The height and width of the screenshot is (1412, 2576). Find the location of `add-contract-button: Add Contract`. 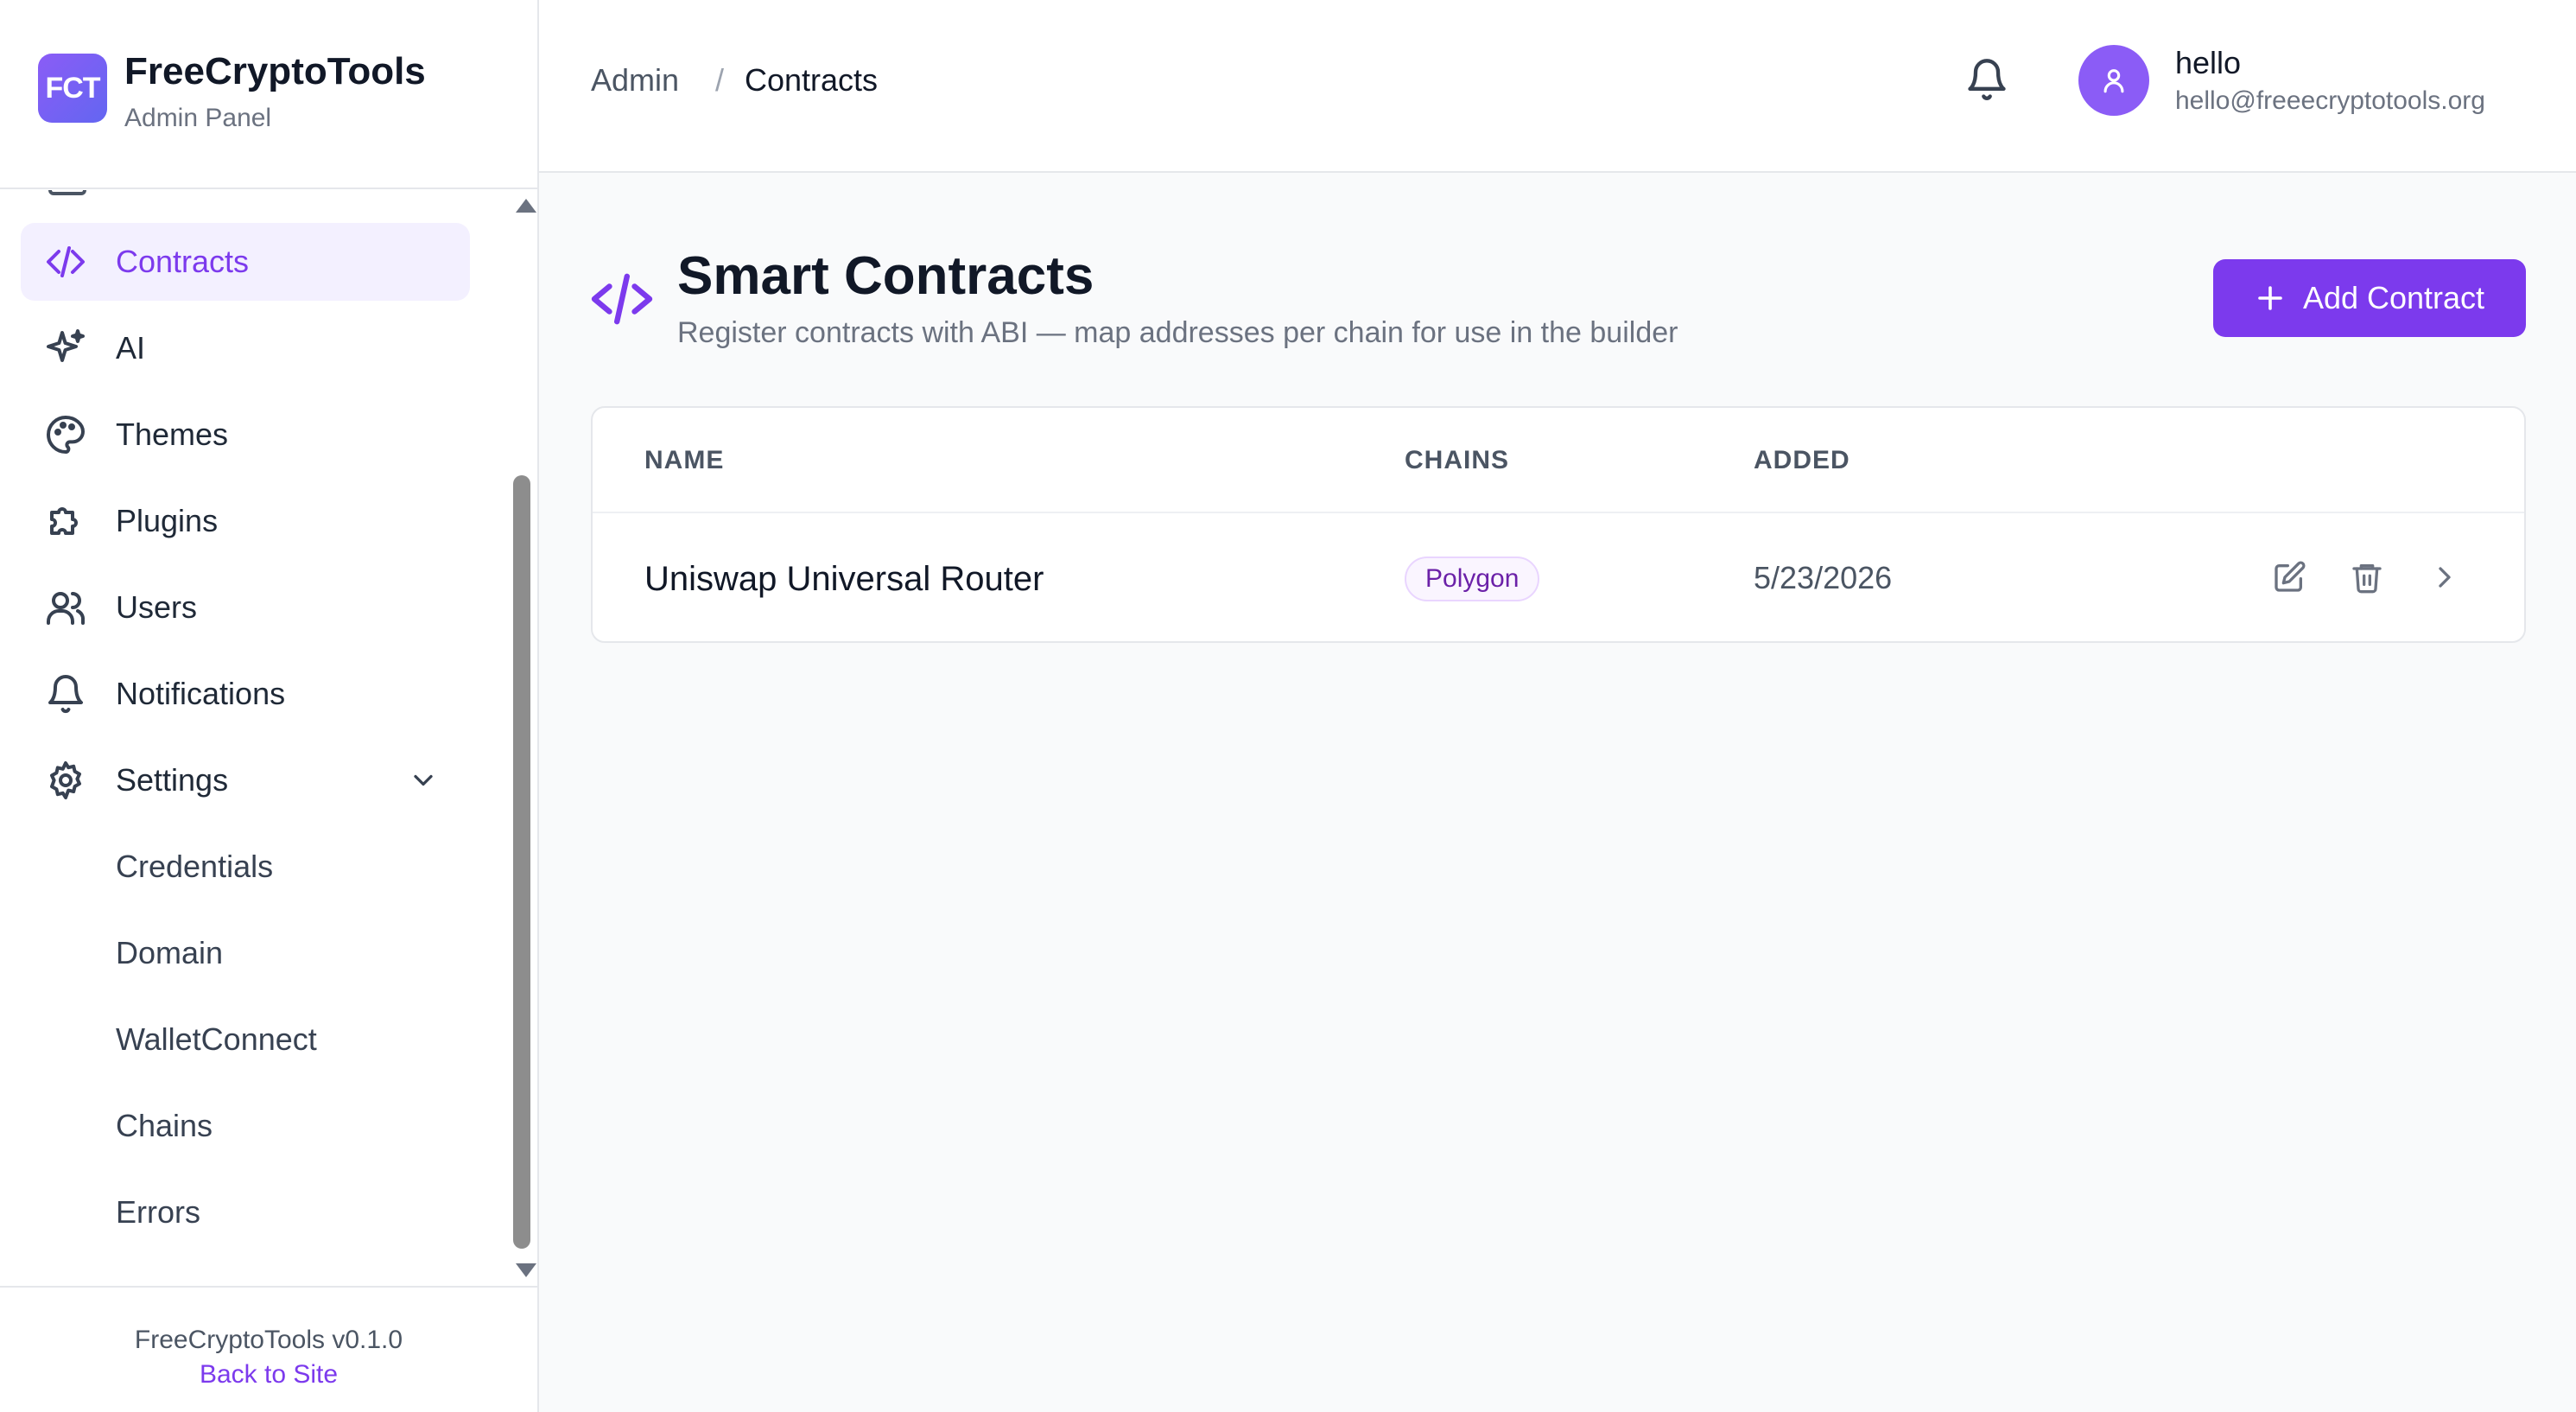

add-contract-button: Add Contract is located at coordinates (2369, 298).